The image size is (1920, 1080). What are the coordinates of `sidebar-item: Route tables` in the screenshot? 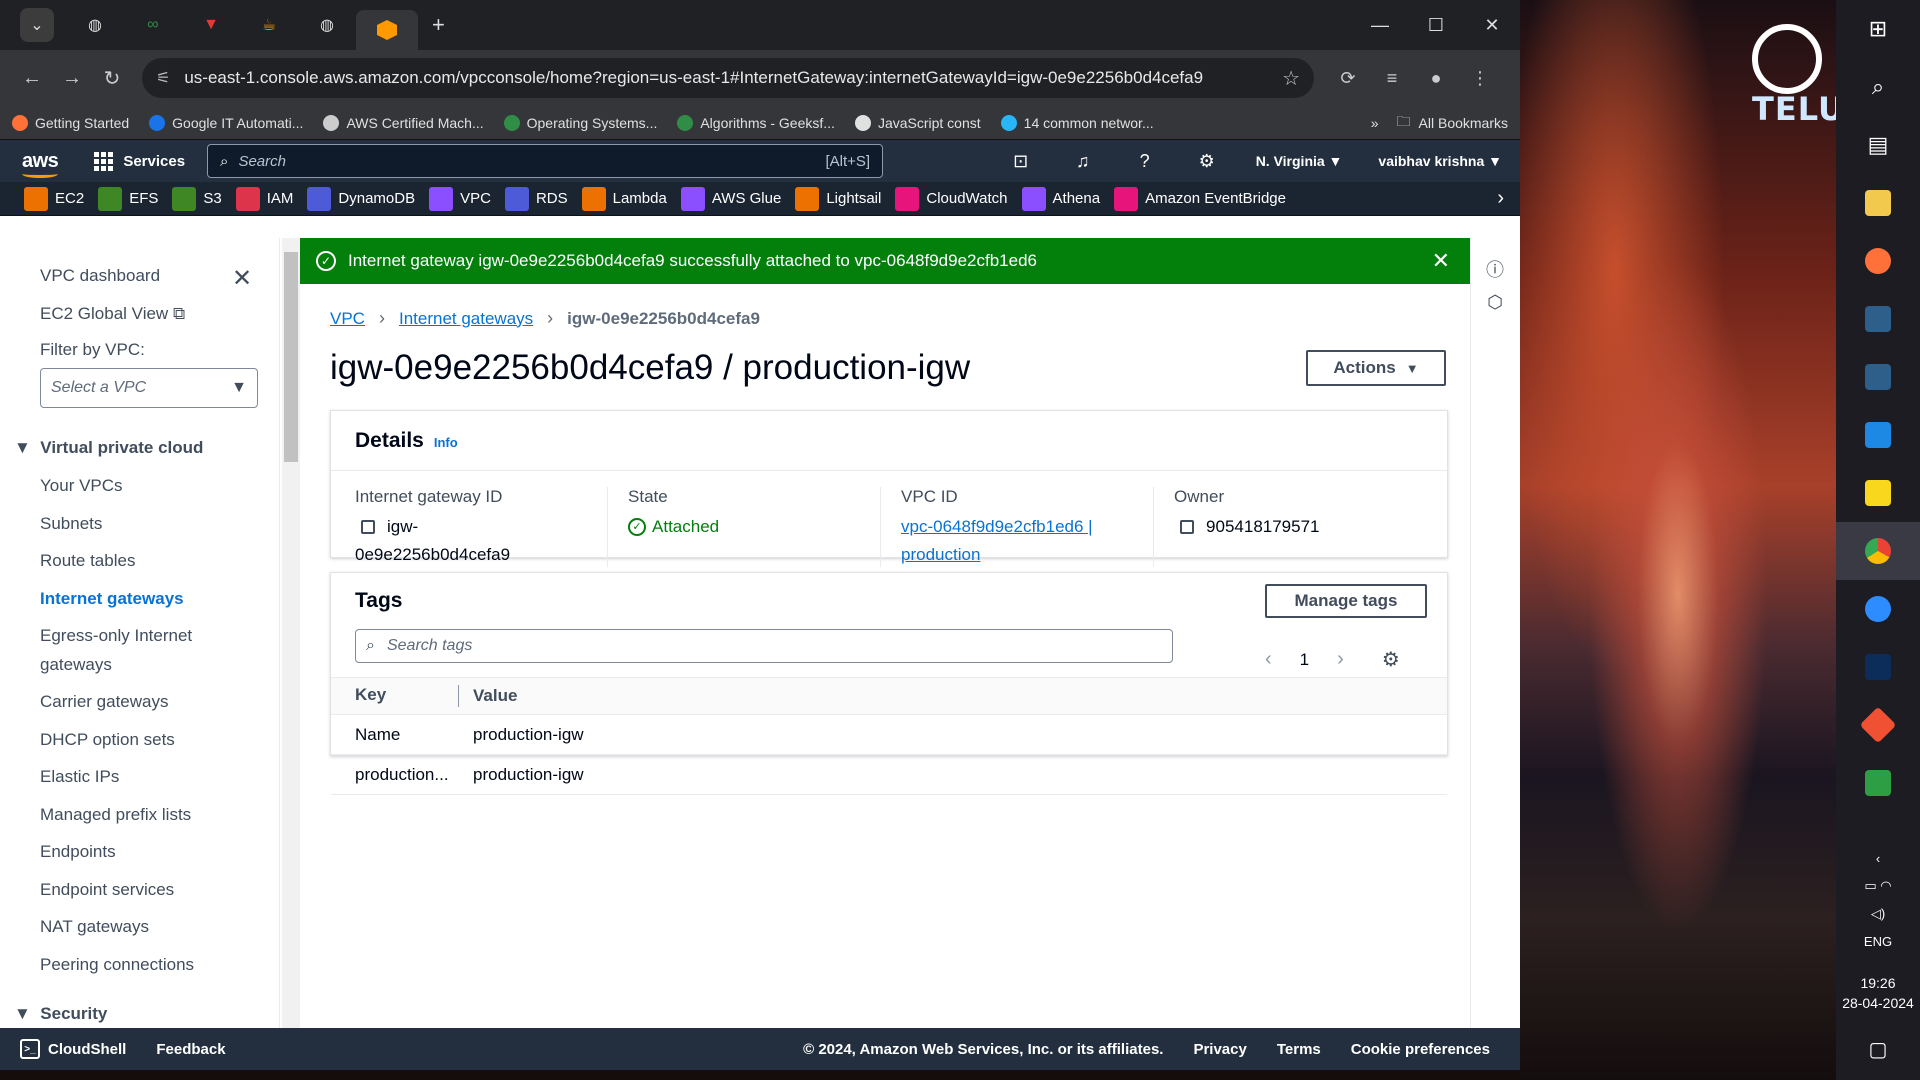 It's located at (87, 561).